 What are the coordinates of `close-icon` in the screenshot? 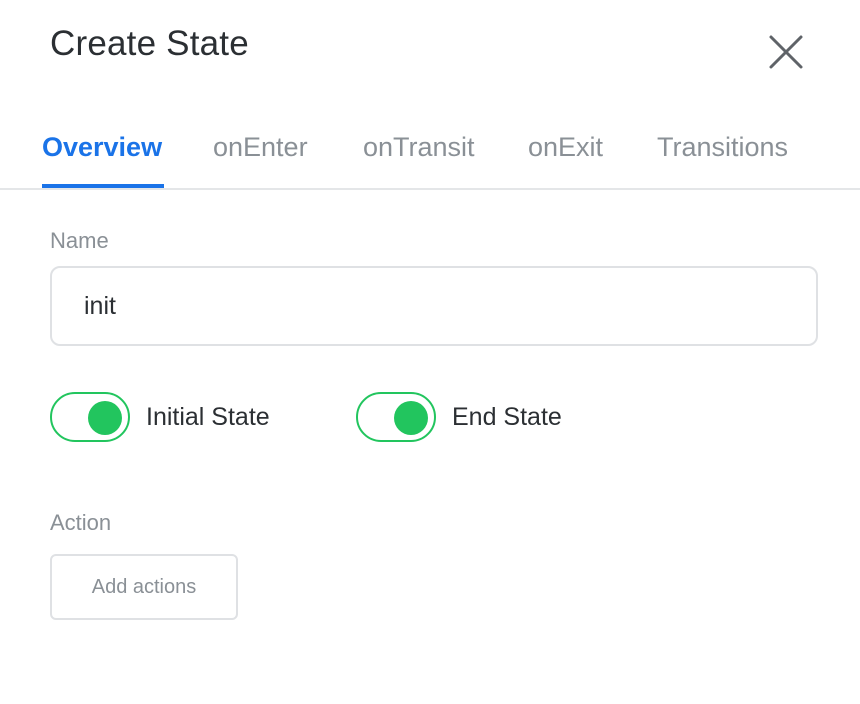 It's located at (786, 52).